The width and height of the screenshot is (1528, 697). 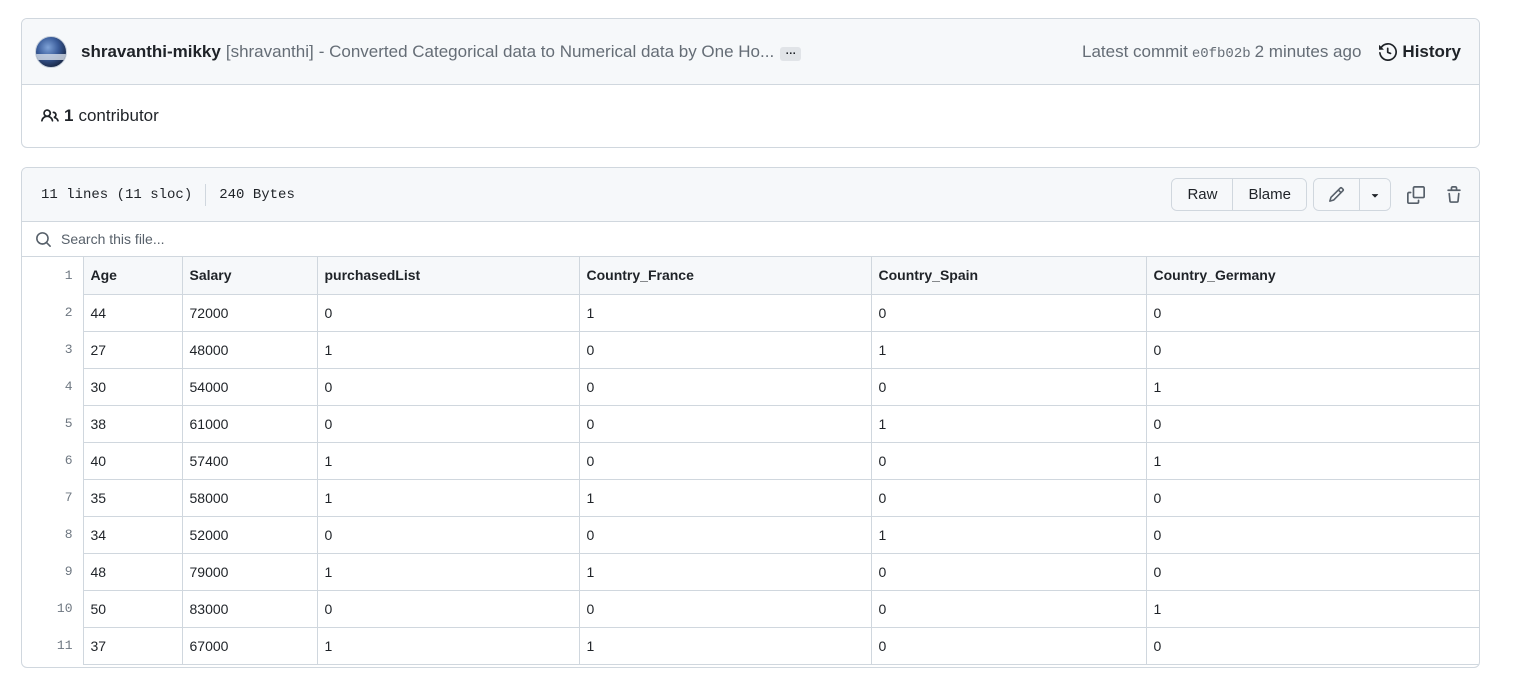 I want to click on latest-commit: Latest commit e0fb02b 2 minutes ago, so click(x=1221, y=52).